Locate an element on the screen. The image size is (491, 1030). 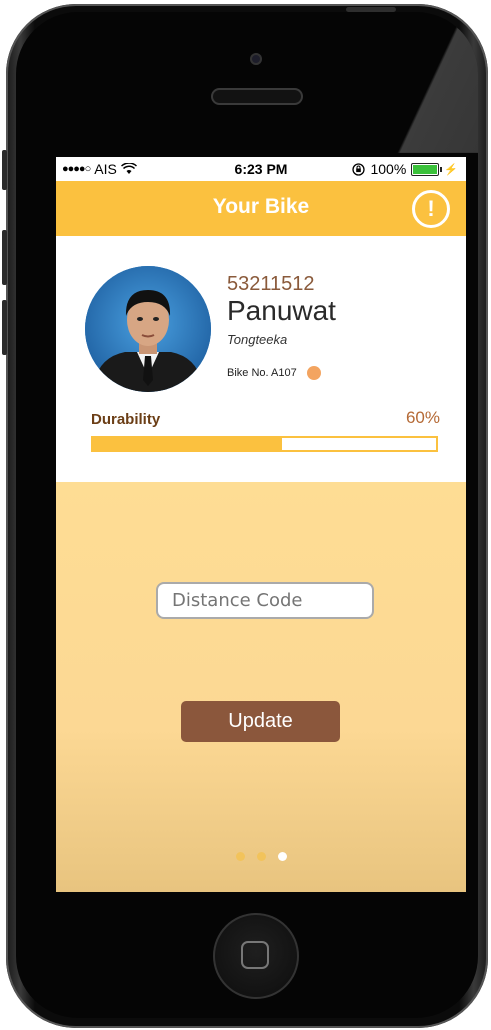
durability-bar-fill is located at coordinates (187, 444).